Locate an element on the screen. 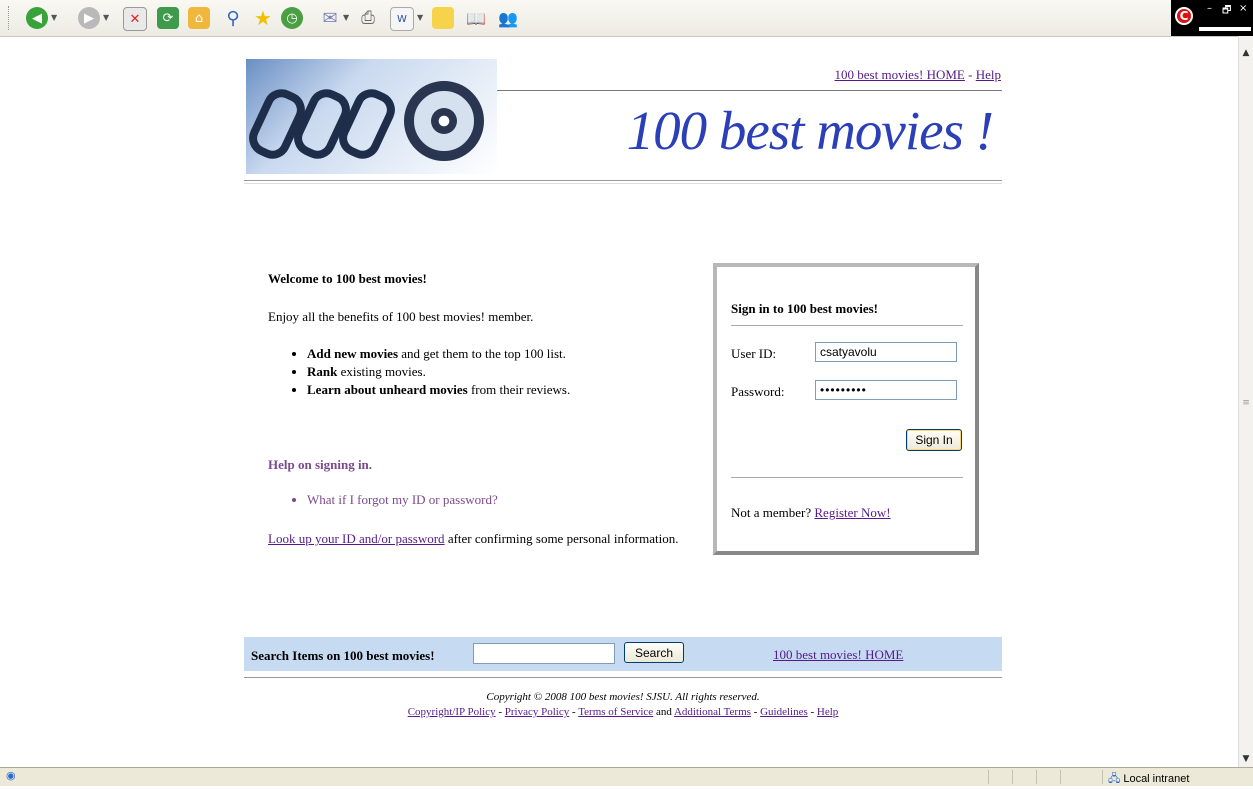 The height and width of the screenshot is (789, 1253). guidelines-link: Guidelines is located at coordinates (784, 712).